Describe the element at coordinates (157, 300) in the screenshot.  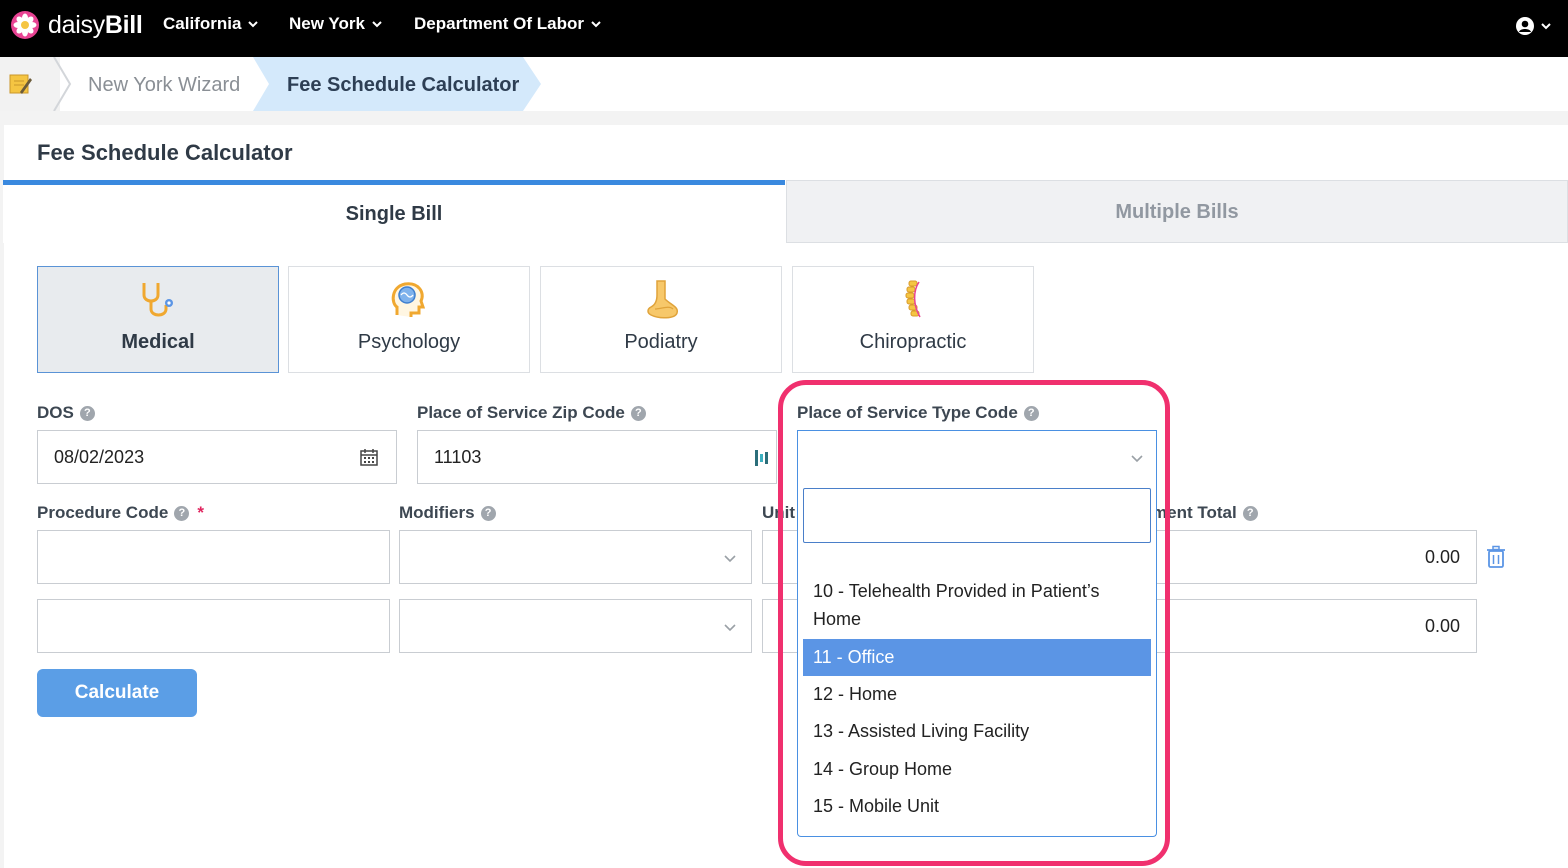
I see `stethoscope-icon` at that location.